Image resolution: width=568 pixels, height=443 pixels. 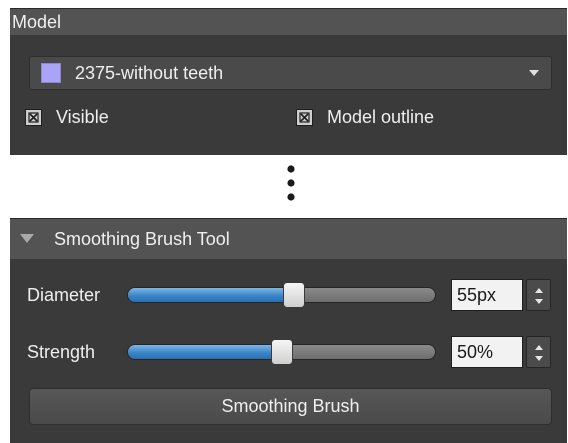 I want to click on strength-spin-button, so click(x=538, y=352).